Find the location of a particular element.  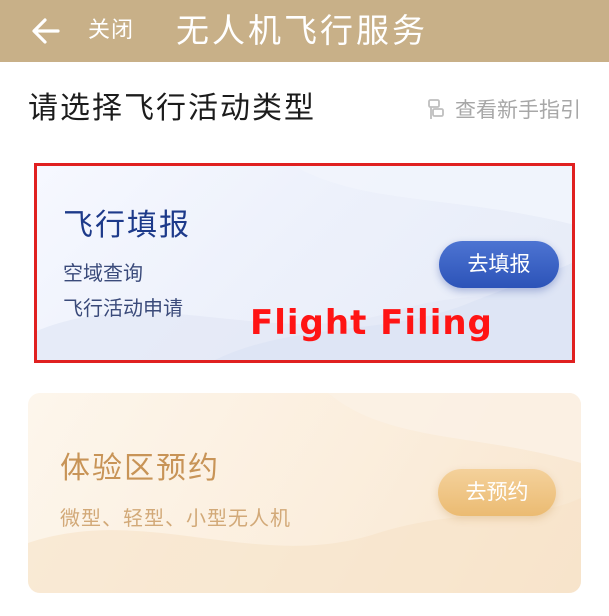

airspace-query-text: 空域查询 is located at coordinates (103, 273).